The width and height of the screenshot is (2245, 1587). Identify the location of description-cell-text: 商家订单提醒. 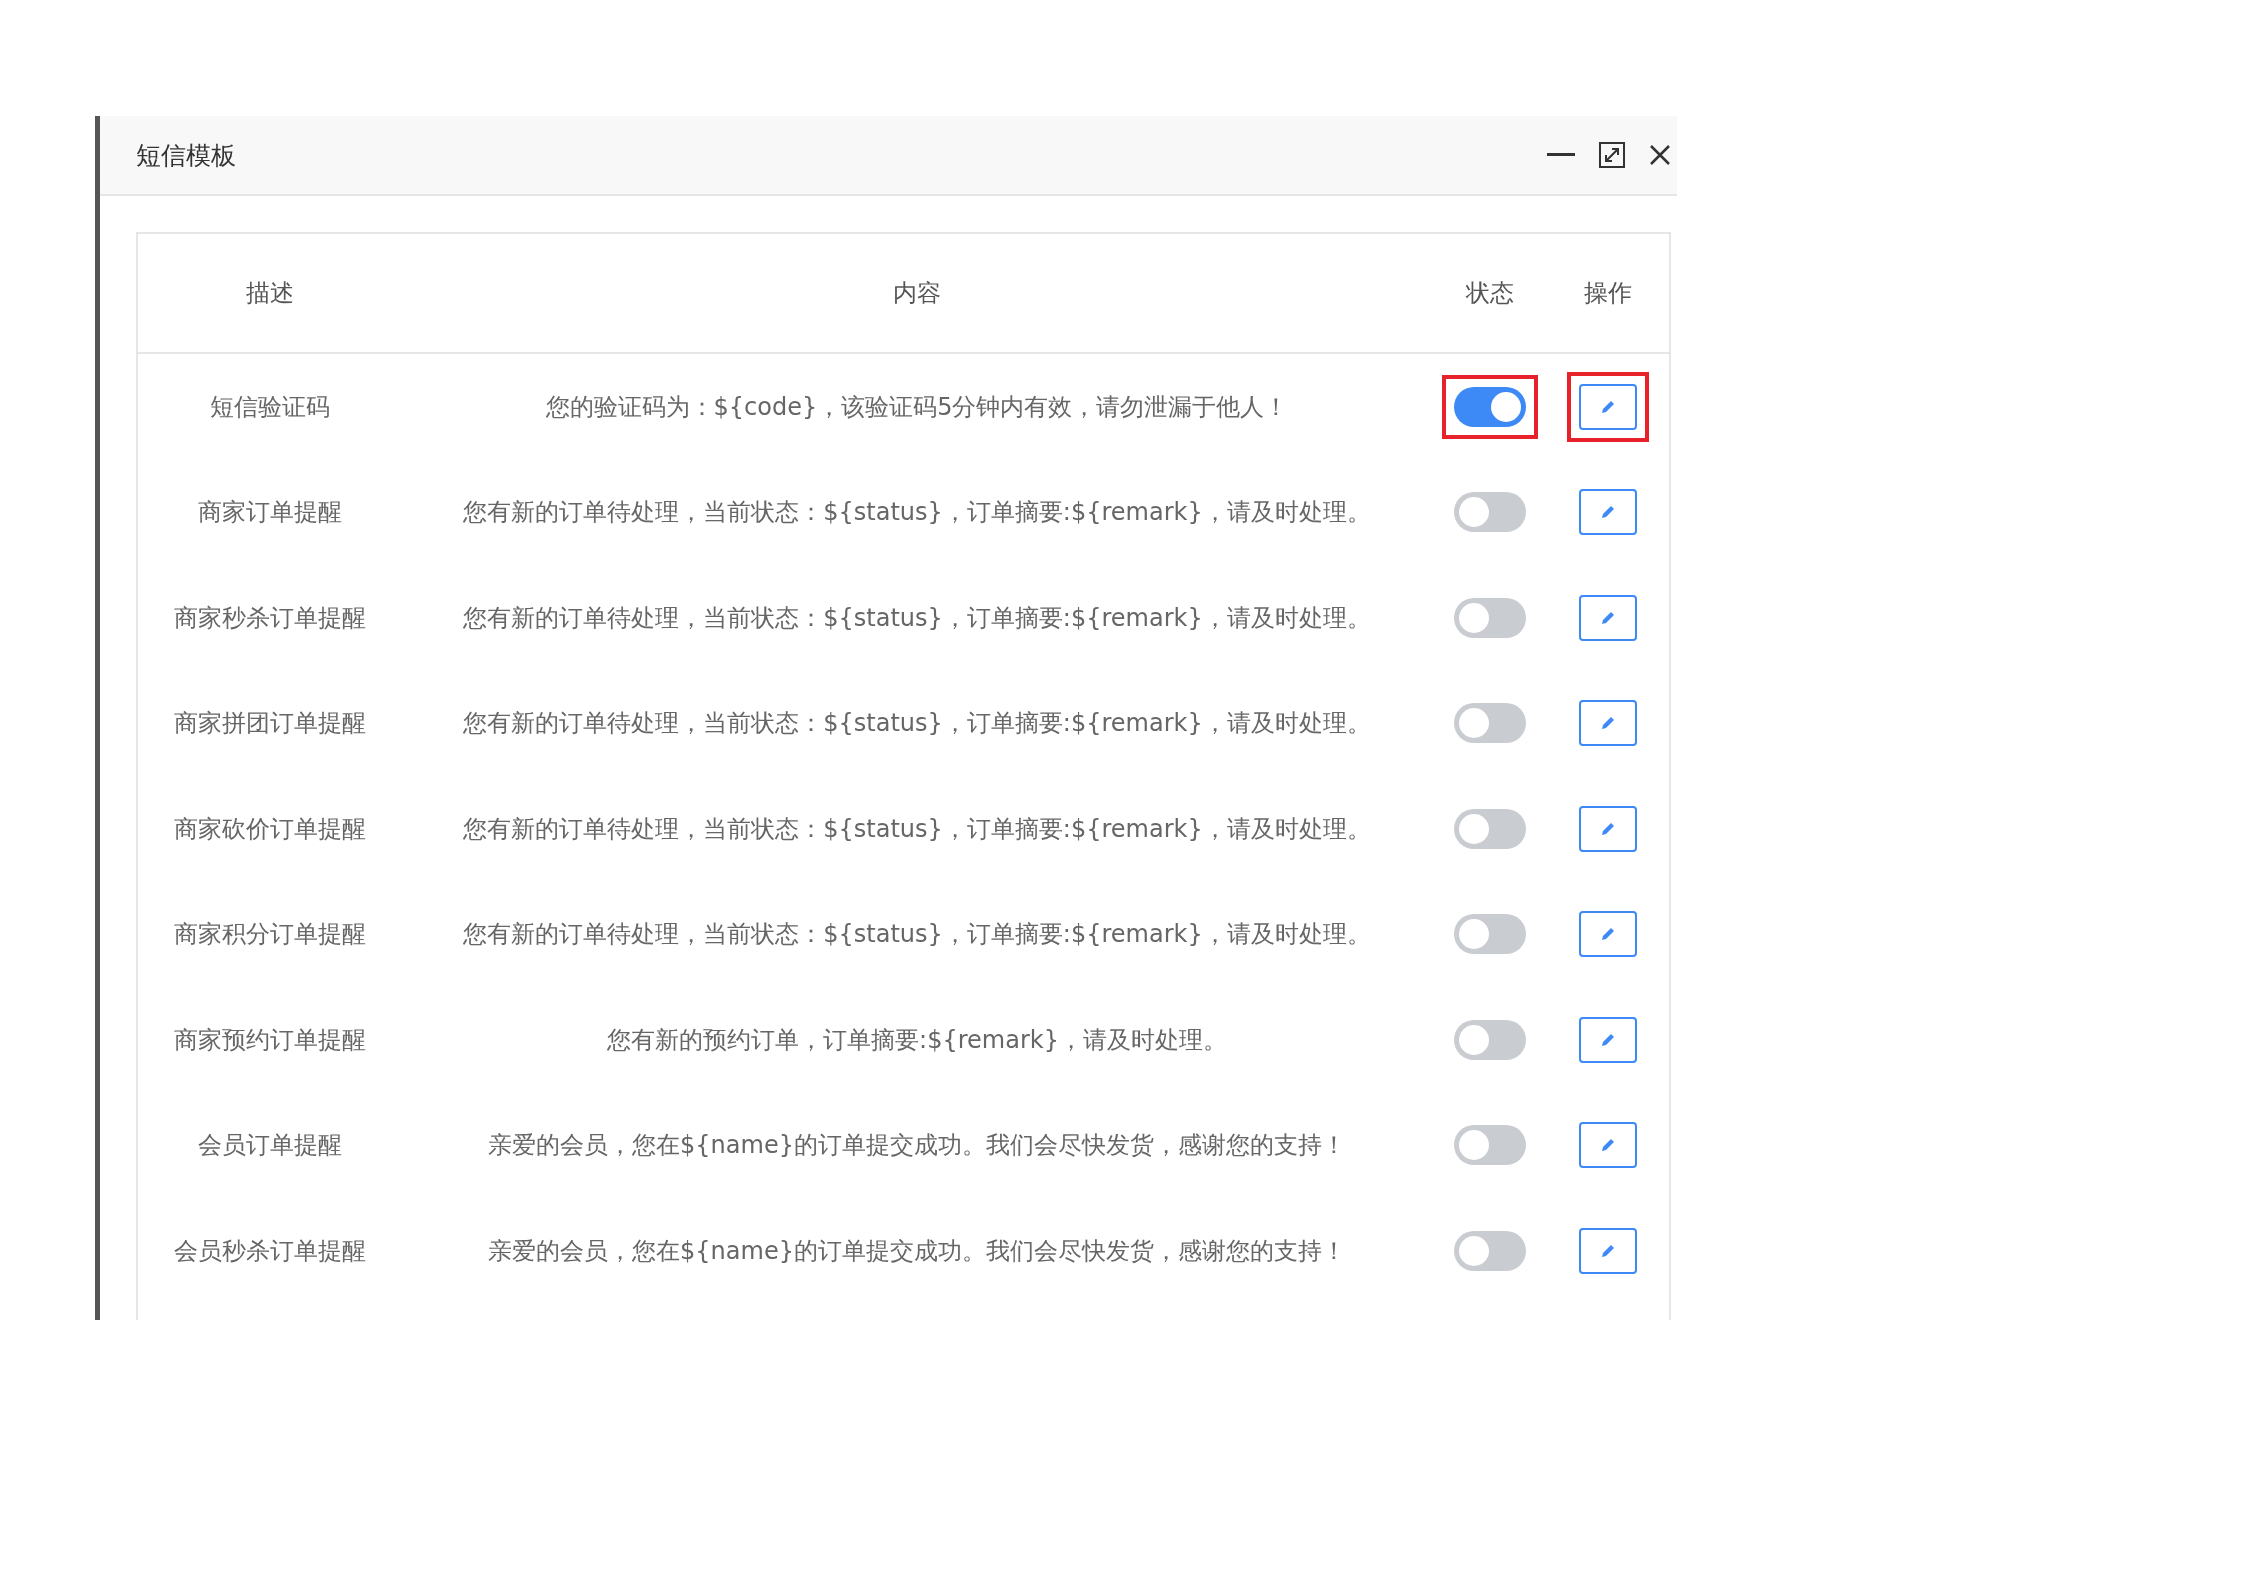
(270, 513).